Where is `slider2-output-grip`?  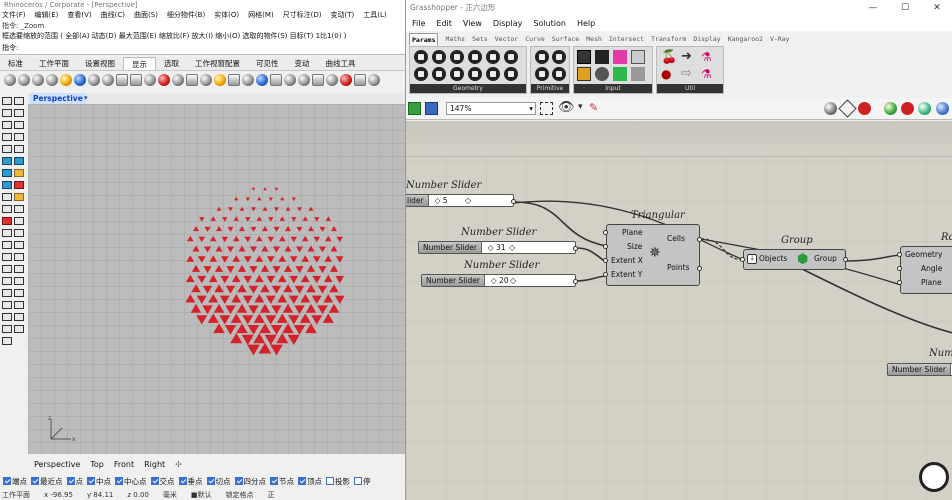
slider2-output-grip is located at coordinates (575, 248).